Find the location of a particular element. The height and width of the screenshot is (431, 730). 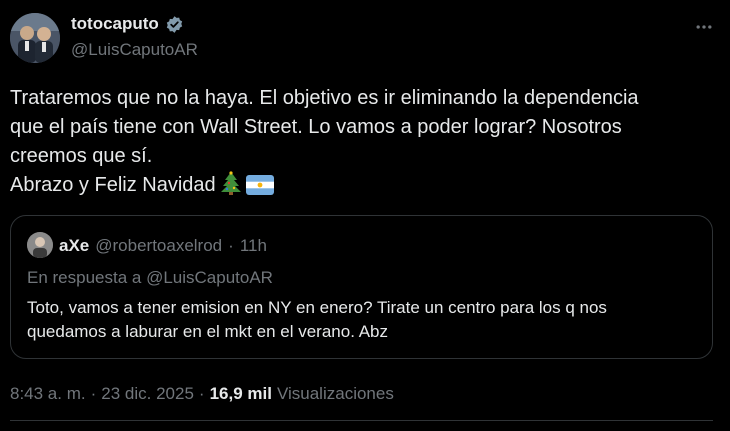

tweet-line: creemos que sí. is located at coordinates (81, 156).